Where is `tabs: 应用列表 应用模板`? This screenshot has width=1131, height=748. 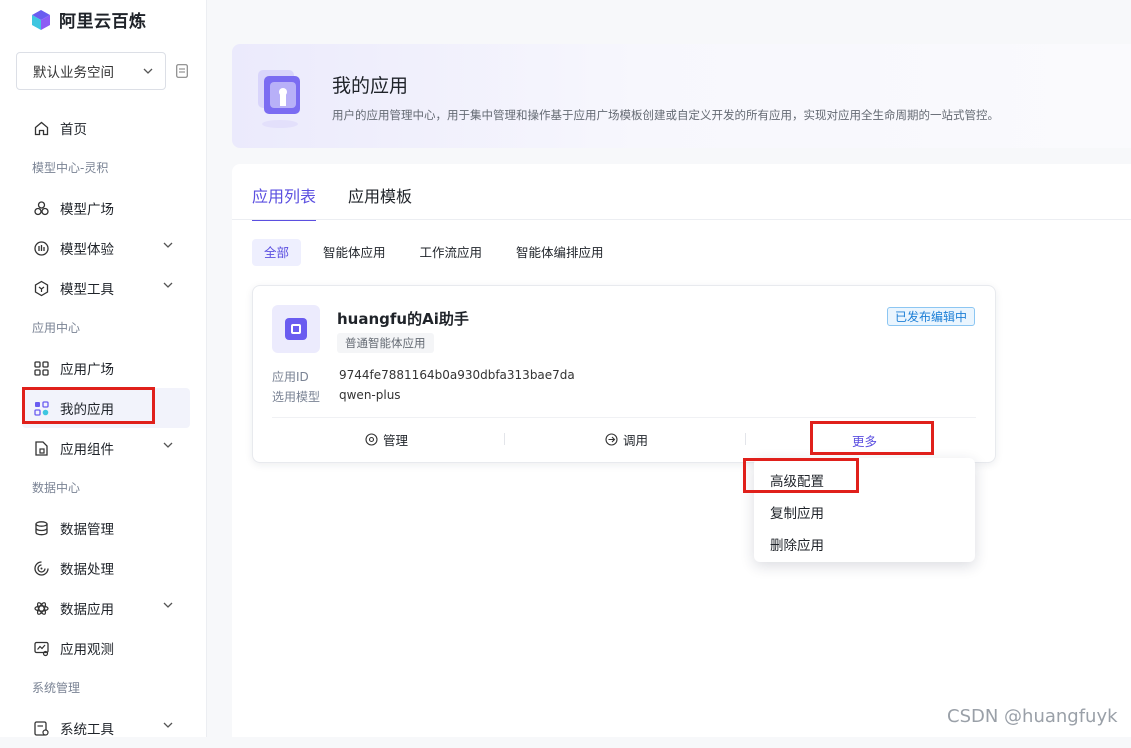
tabs: 应用列表 应用模板 is located at coordinates (348, 202).